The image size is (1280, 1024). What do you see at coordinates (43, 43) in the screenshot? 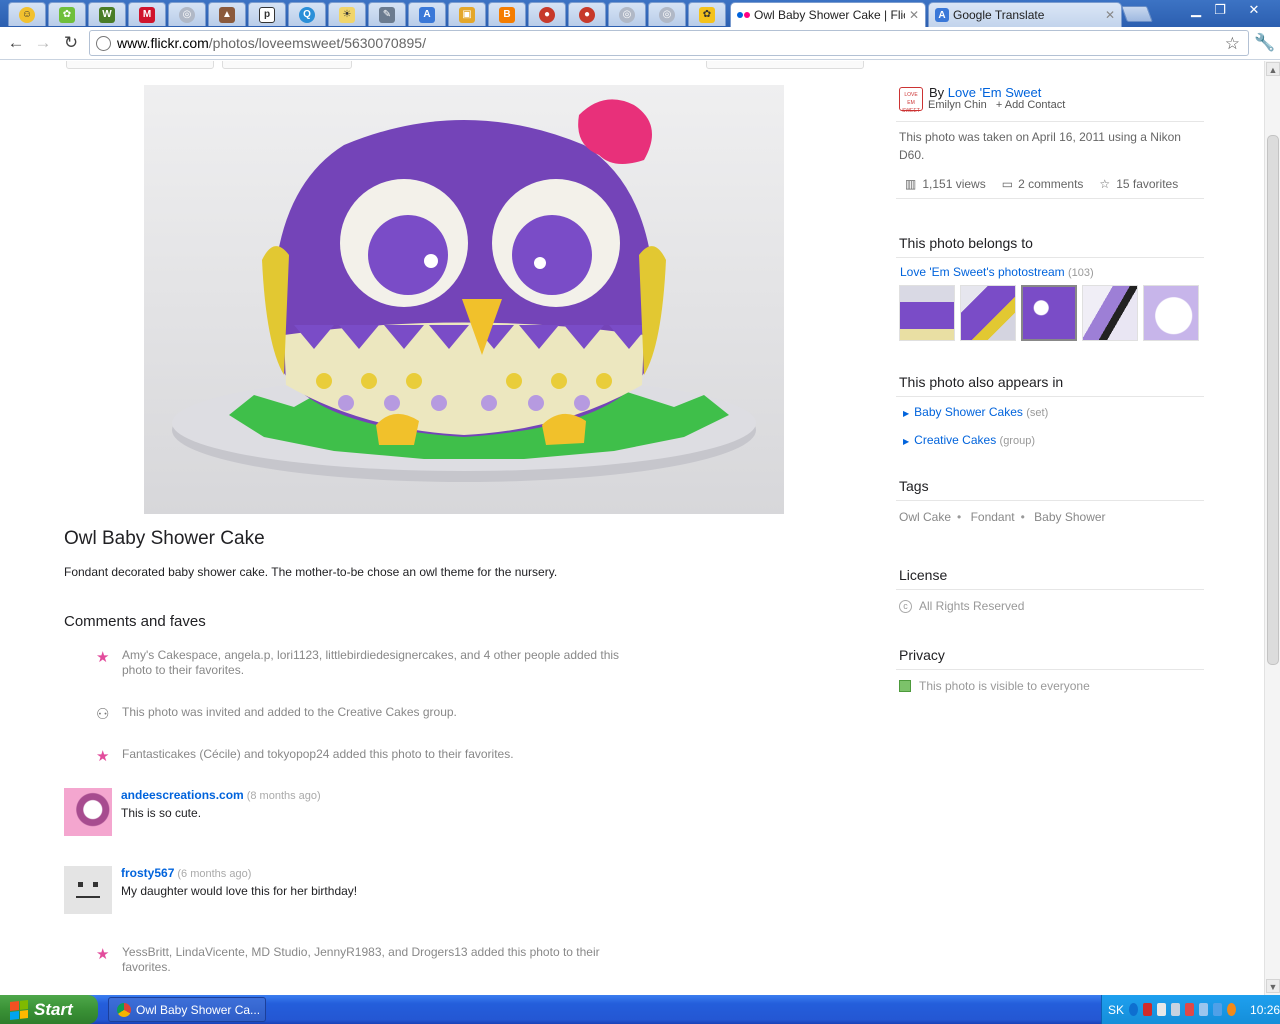
I see `forward-icon: →` at bounding box center [43, 43].